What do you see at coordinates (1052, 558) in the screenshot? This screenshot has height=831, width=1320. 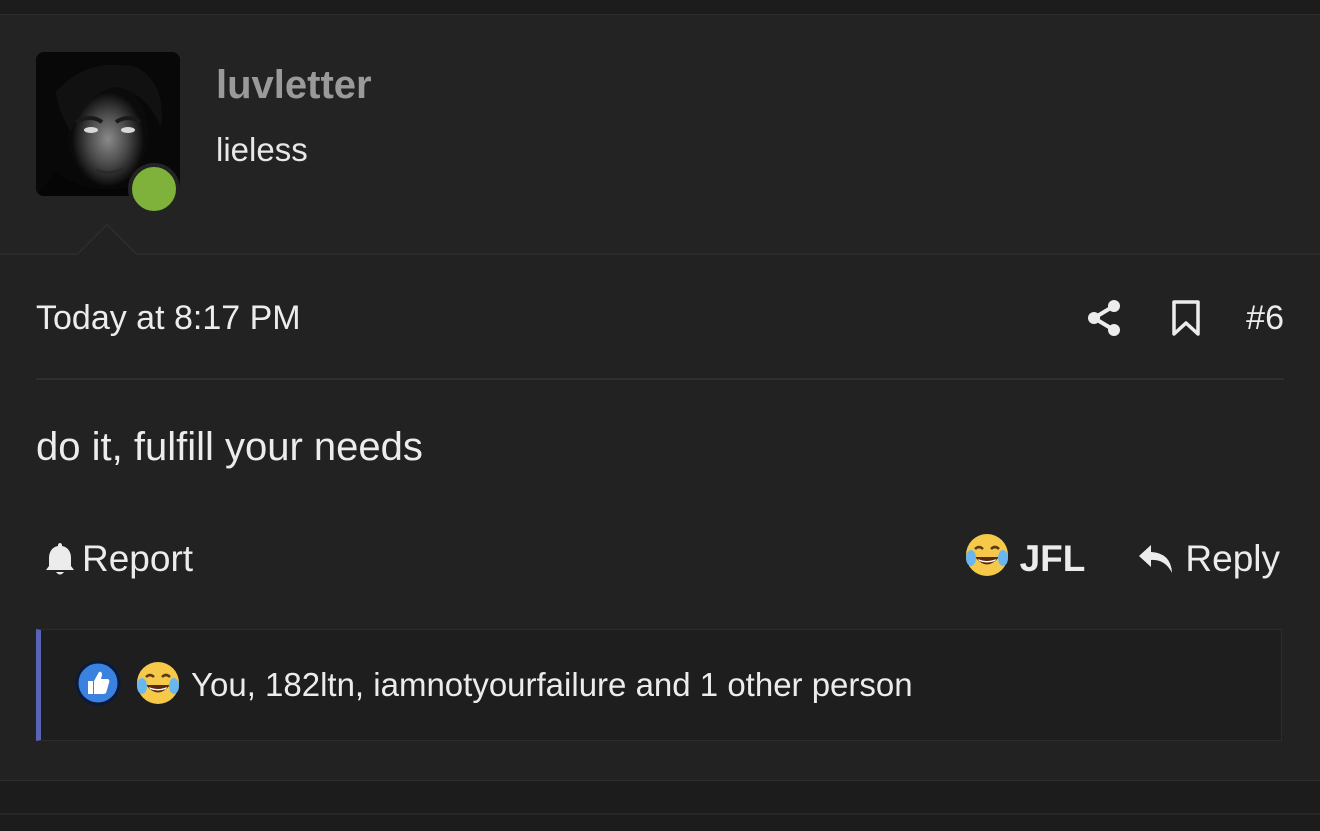 I see `reaction-label: JFL` at bounding box center [1052, 558].